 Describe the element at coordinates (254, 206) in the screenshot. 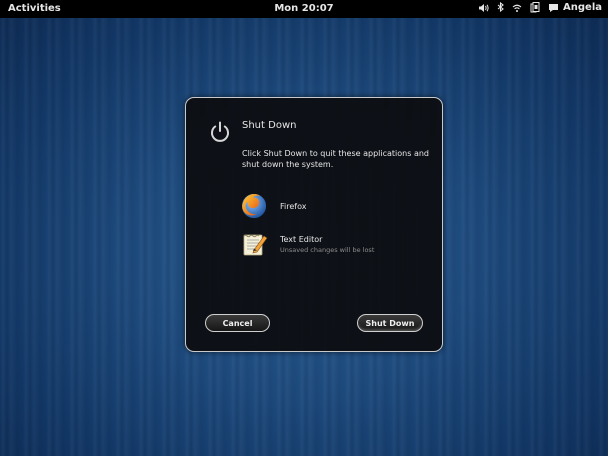

I see `firefox-icon` at that location.